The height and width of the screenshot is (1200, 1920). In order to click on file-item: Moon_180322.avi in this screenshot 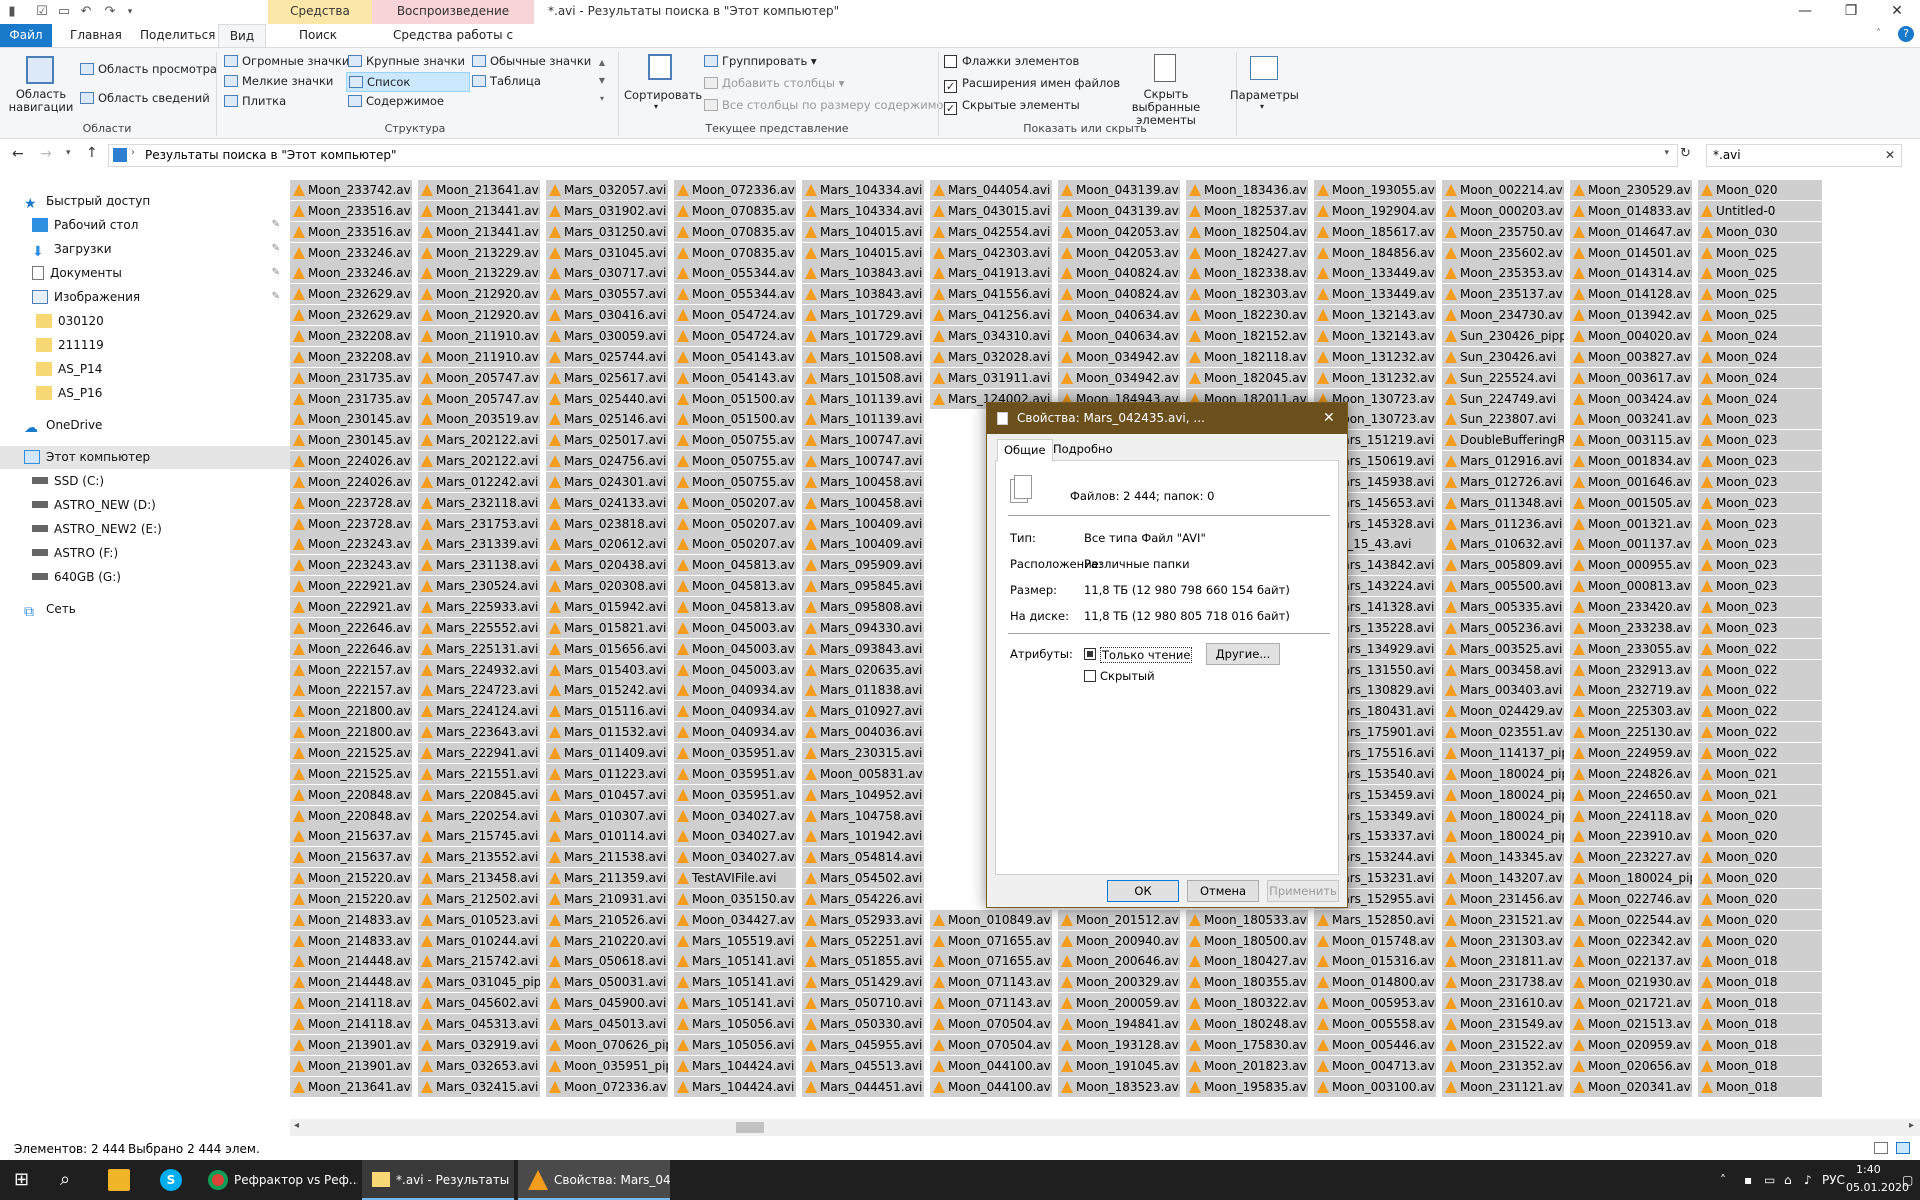, I will do `click(1247, 1003)`.